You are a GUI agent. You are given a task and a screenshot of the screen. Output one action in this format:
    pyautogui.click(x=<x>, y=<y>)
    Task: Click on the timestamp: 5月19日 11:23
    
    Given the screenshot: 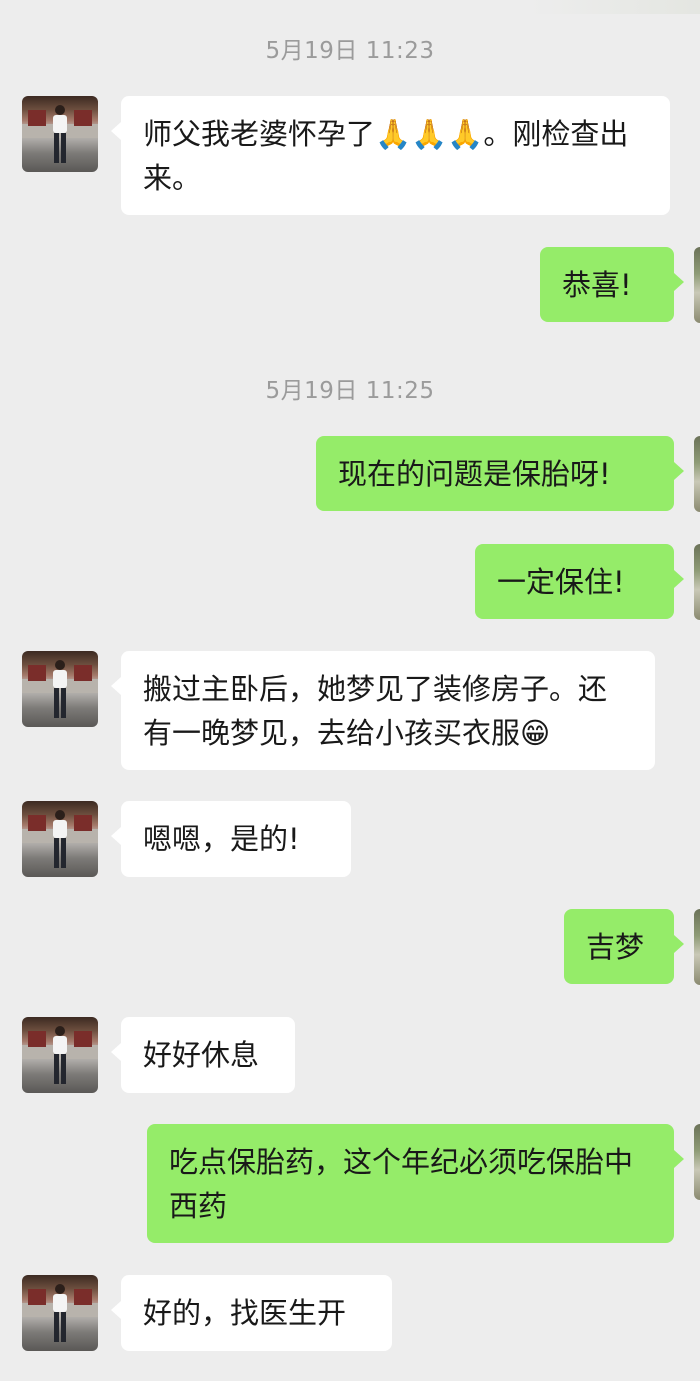 What is the action you would take?
    pyautogui.click(x=350, y=51)
    